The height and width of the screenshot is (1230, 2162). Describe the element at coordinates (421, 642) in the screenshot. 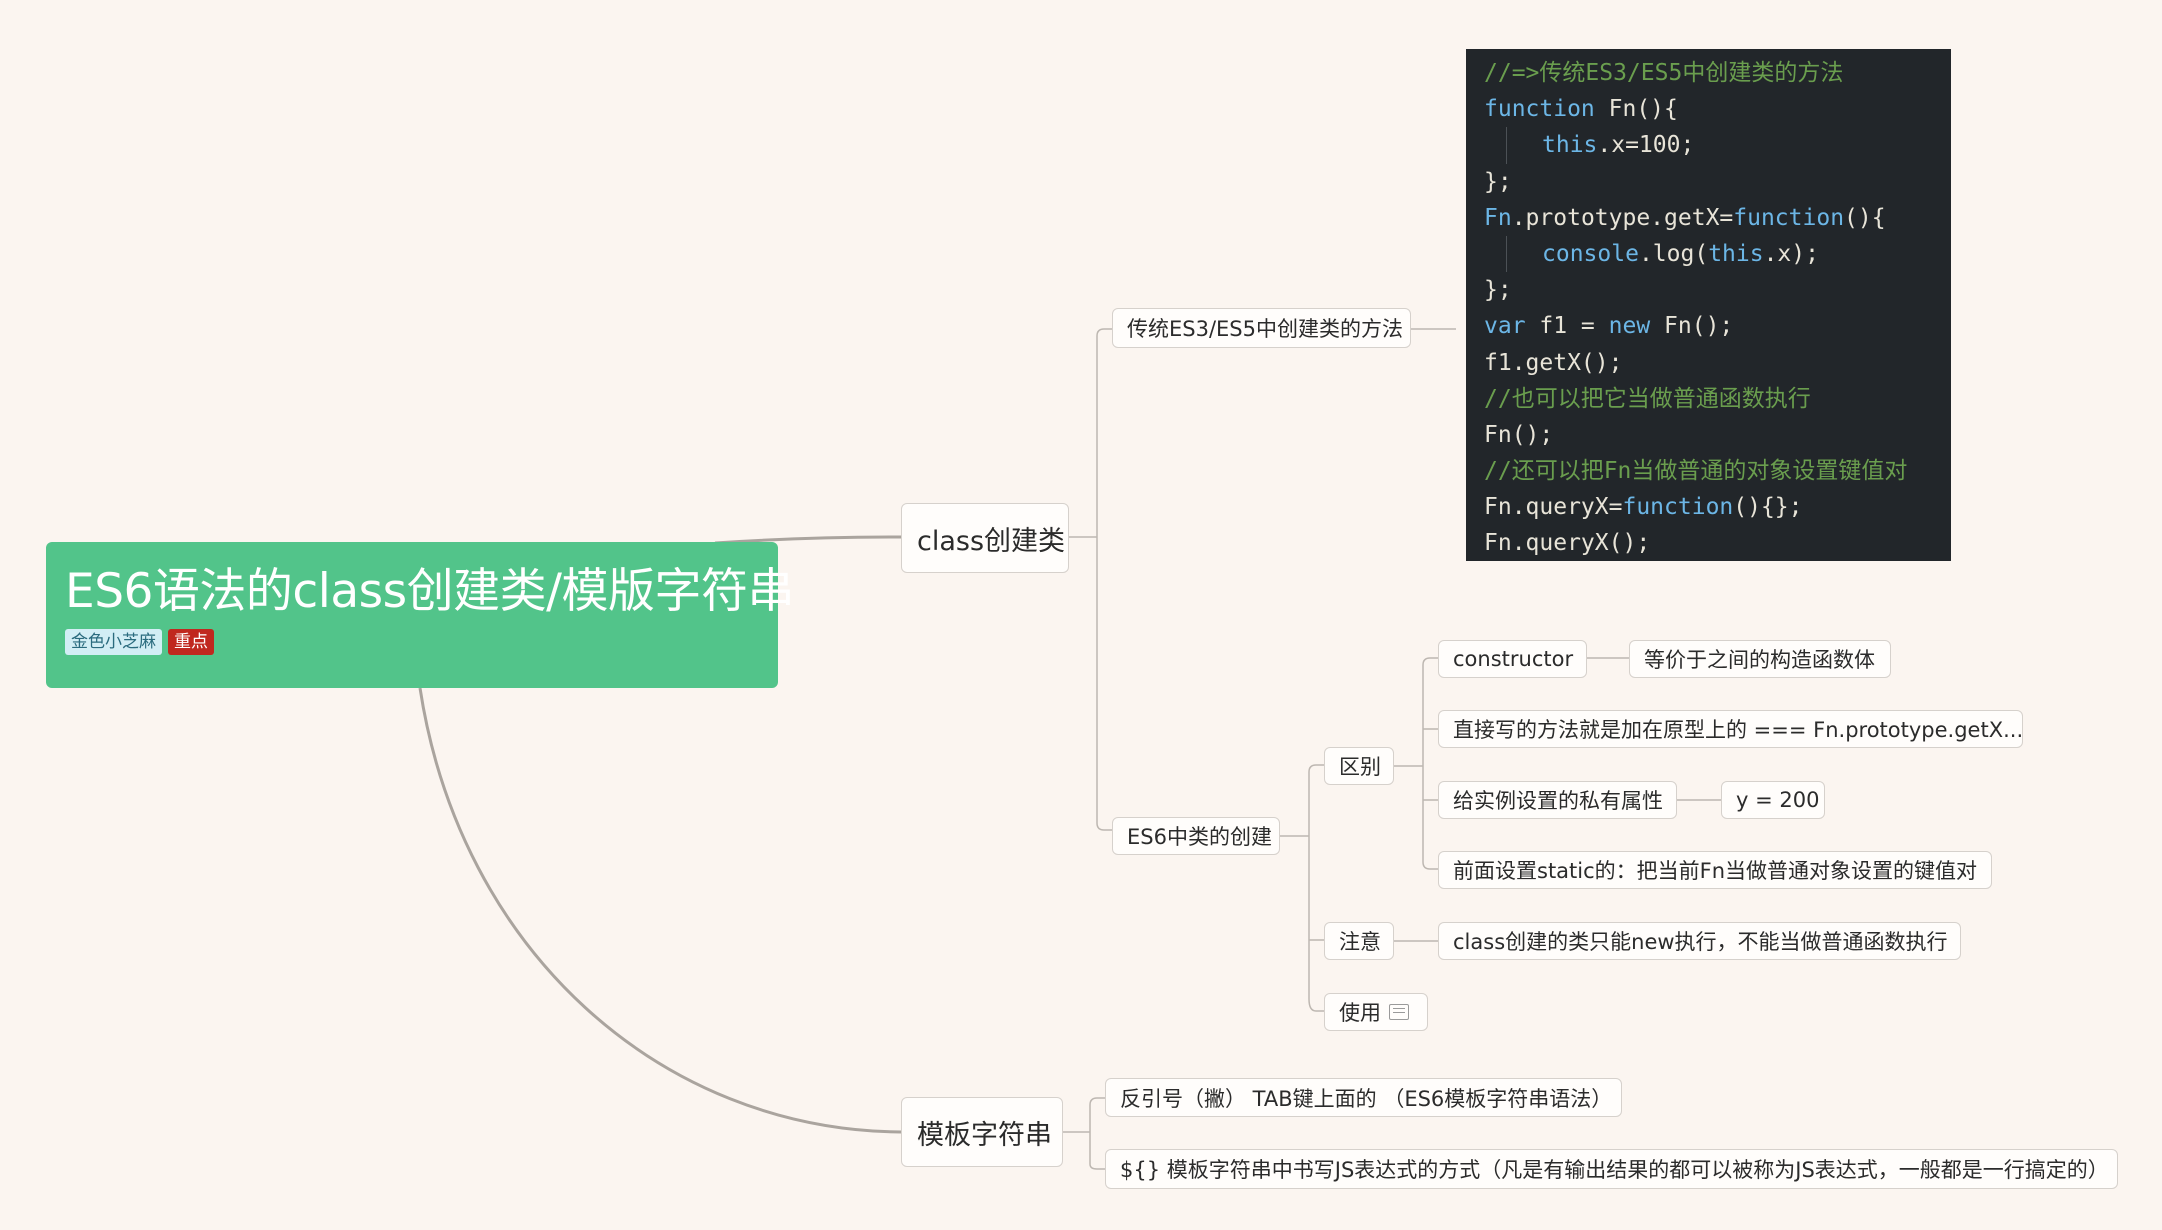

I see `central-topic-tags: 金色小芝麻 重点` at that location.